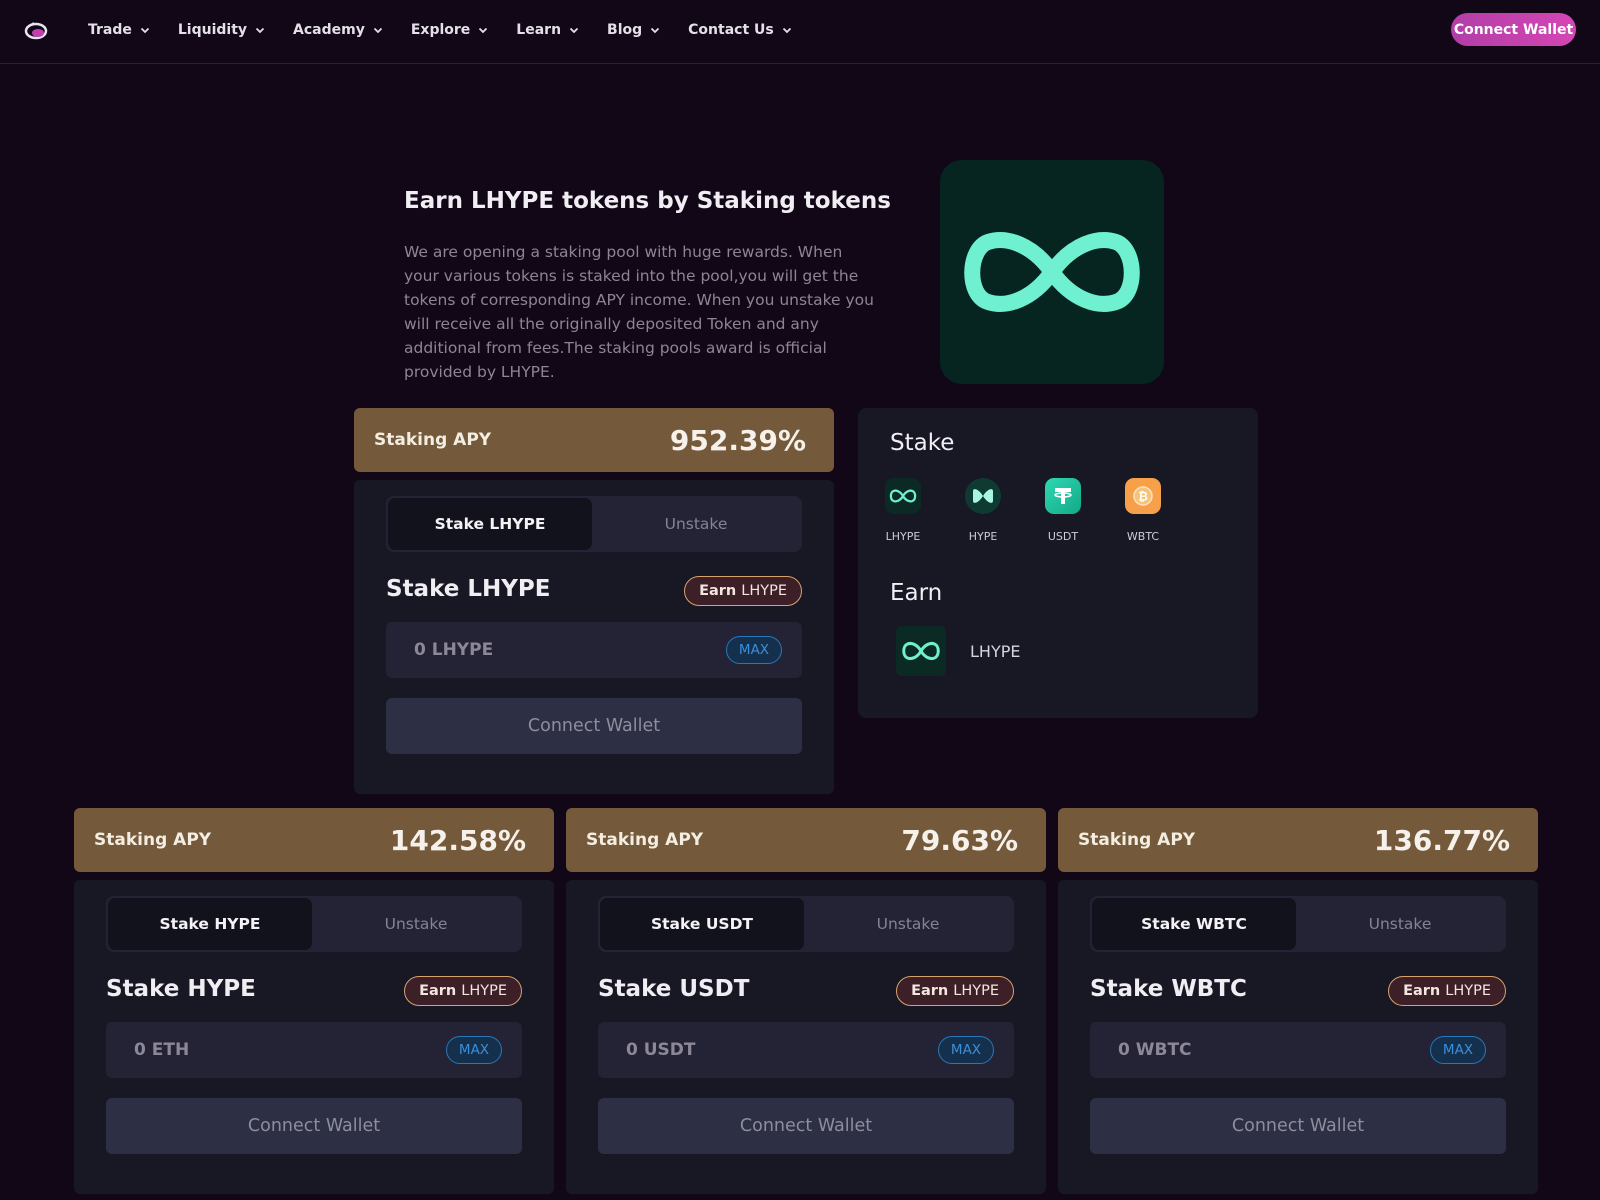 The width and height of the screenshot is (1600, 1200). Describe the element at coordinates (1063, 496) in the screenshot. I see `usdt-tether-icon` at that location.